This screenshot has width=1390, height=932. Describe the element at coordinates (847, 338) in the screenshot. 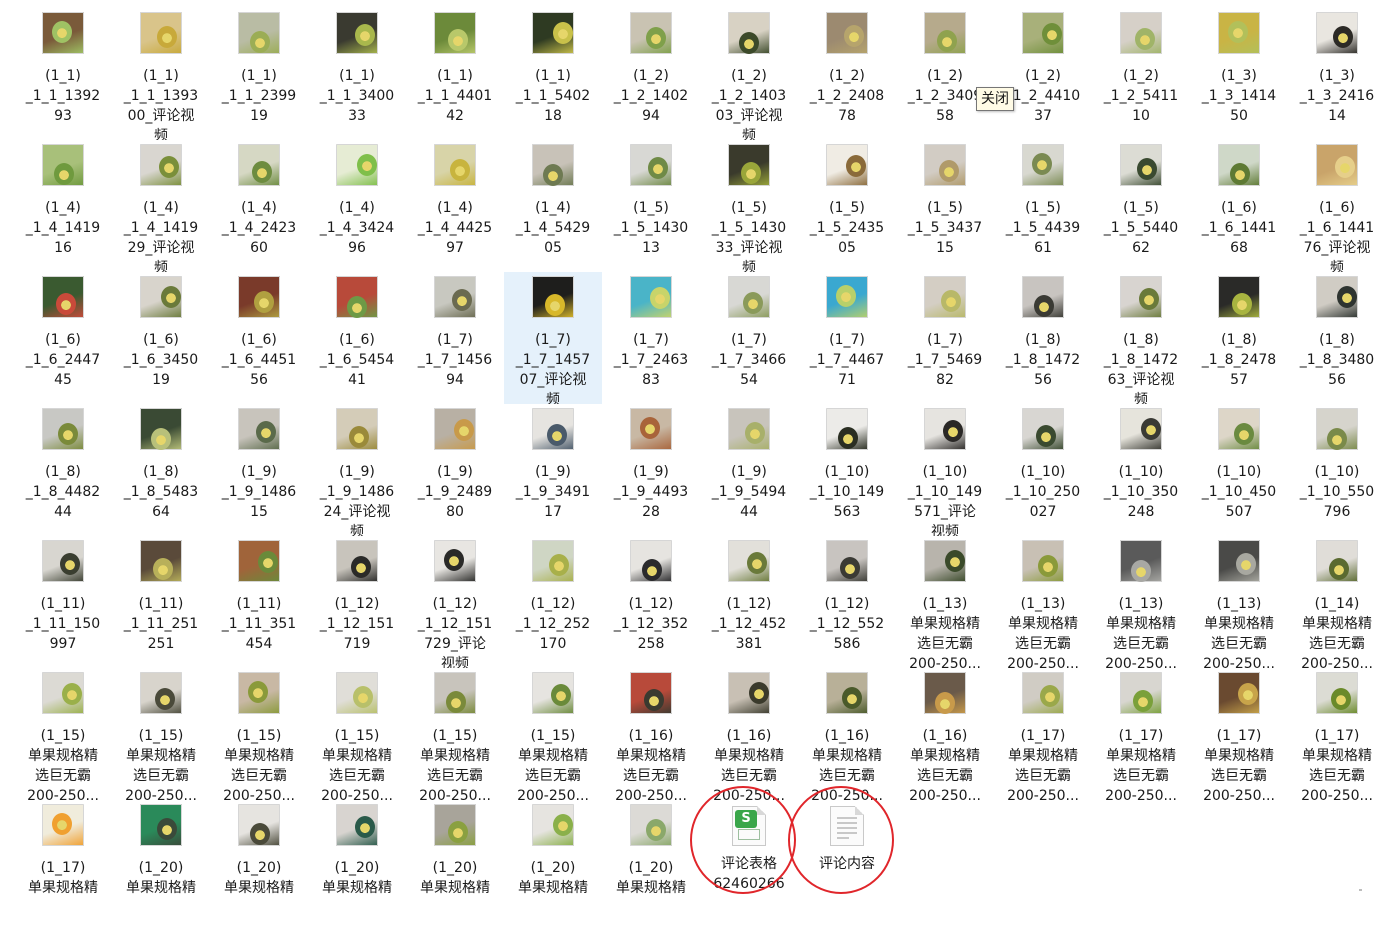

I see `file-item: (1_7) _1_7_4467 71` at that location.